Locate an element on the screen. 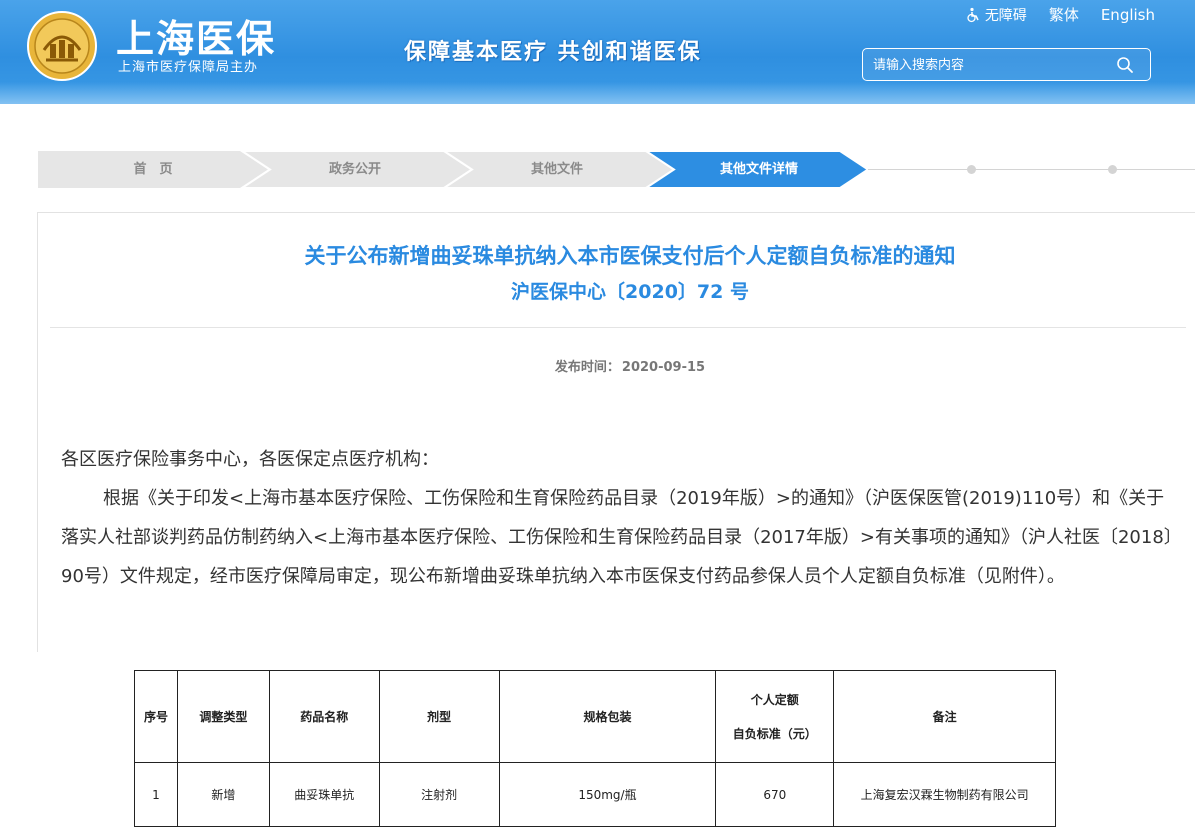 Image resolution: width=1195 pixels, height=830 pixels. breadcrumb-gov-affairs: 政务公开 is located at coordinates (356, 169).